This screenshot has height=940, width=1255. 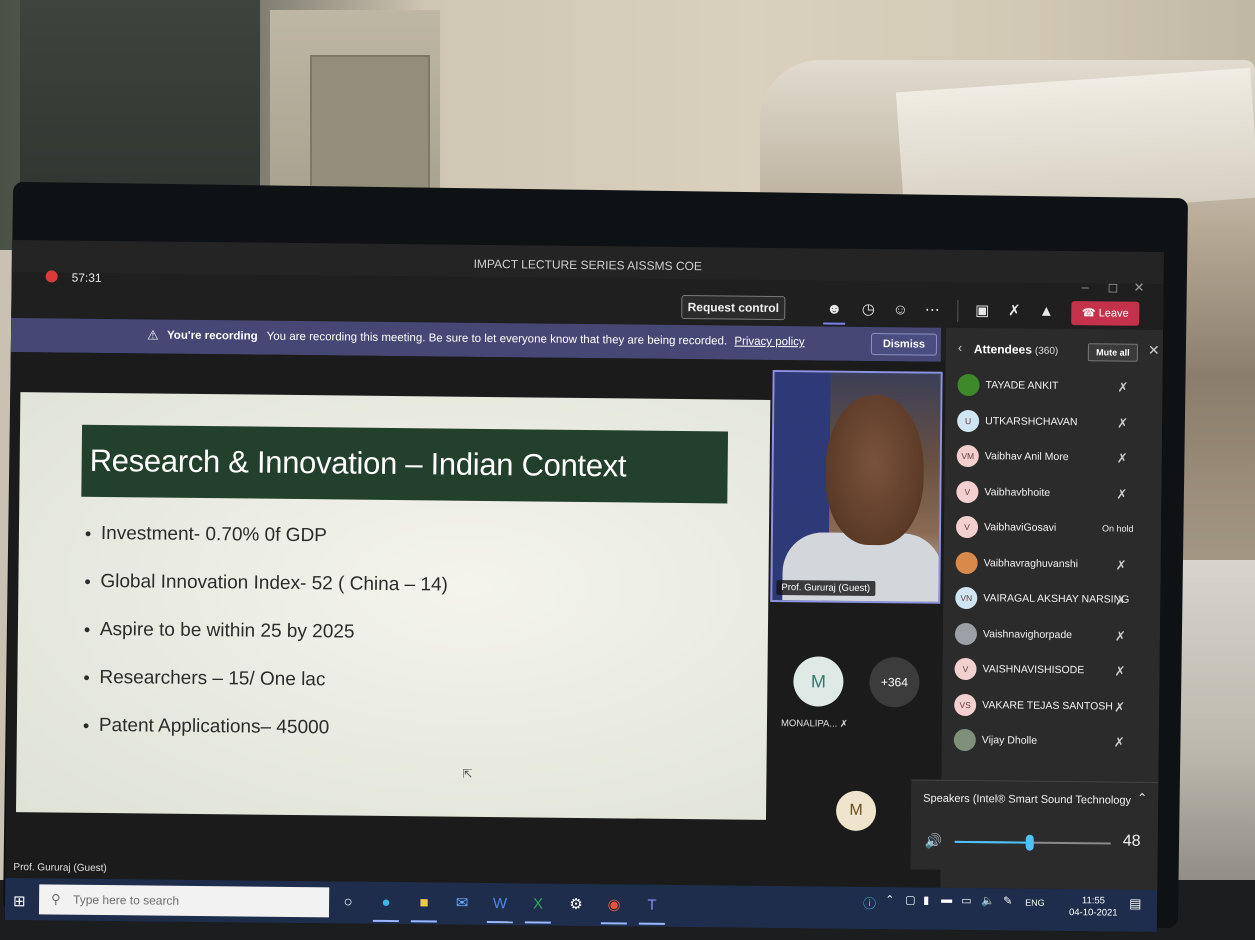 What do you see at coordinates (818, 681) in the screenshot?
I see `participant-avatar: M` at bounding box center [818, 681].